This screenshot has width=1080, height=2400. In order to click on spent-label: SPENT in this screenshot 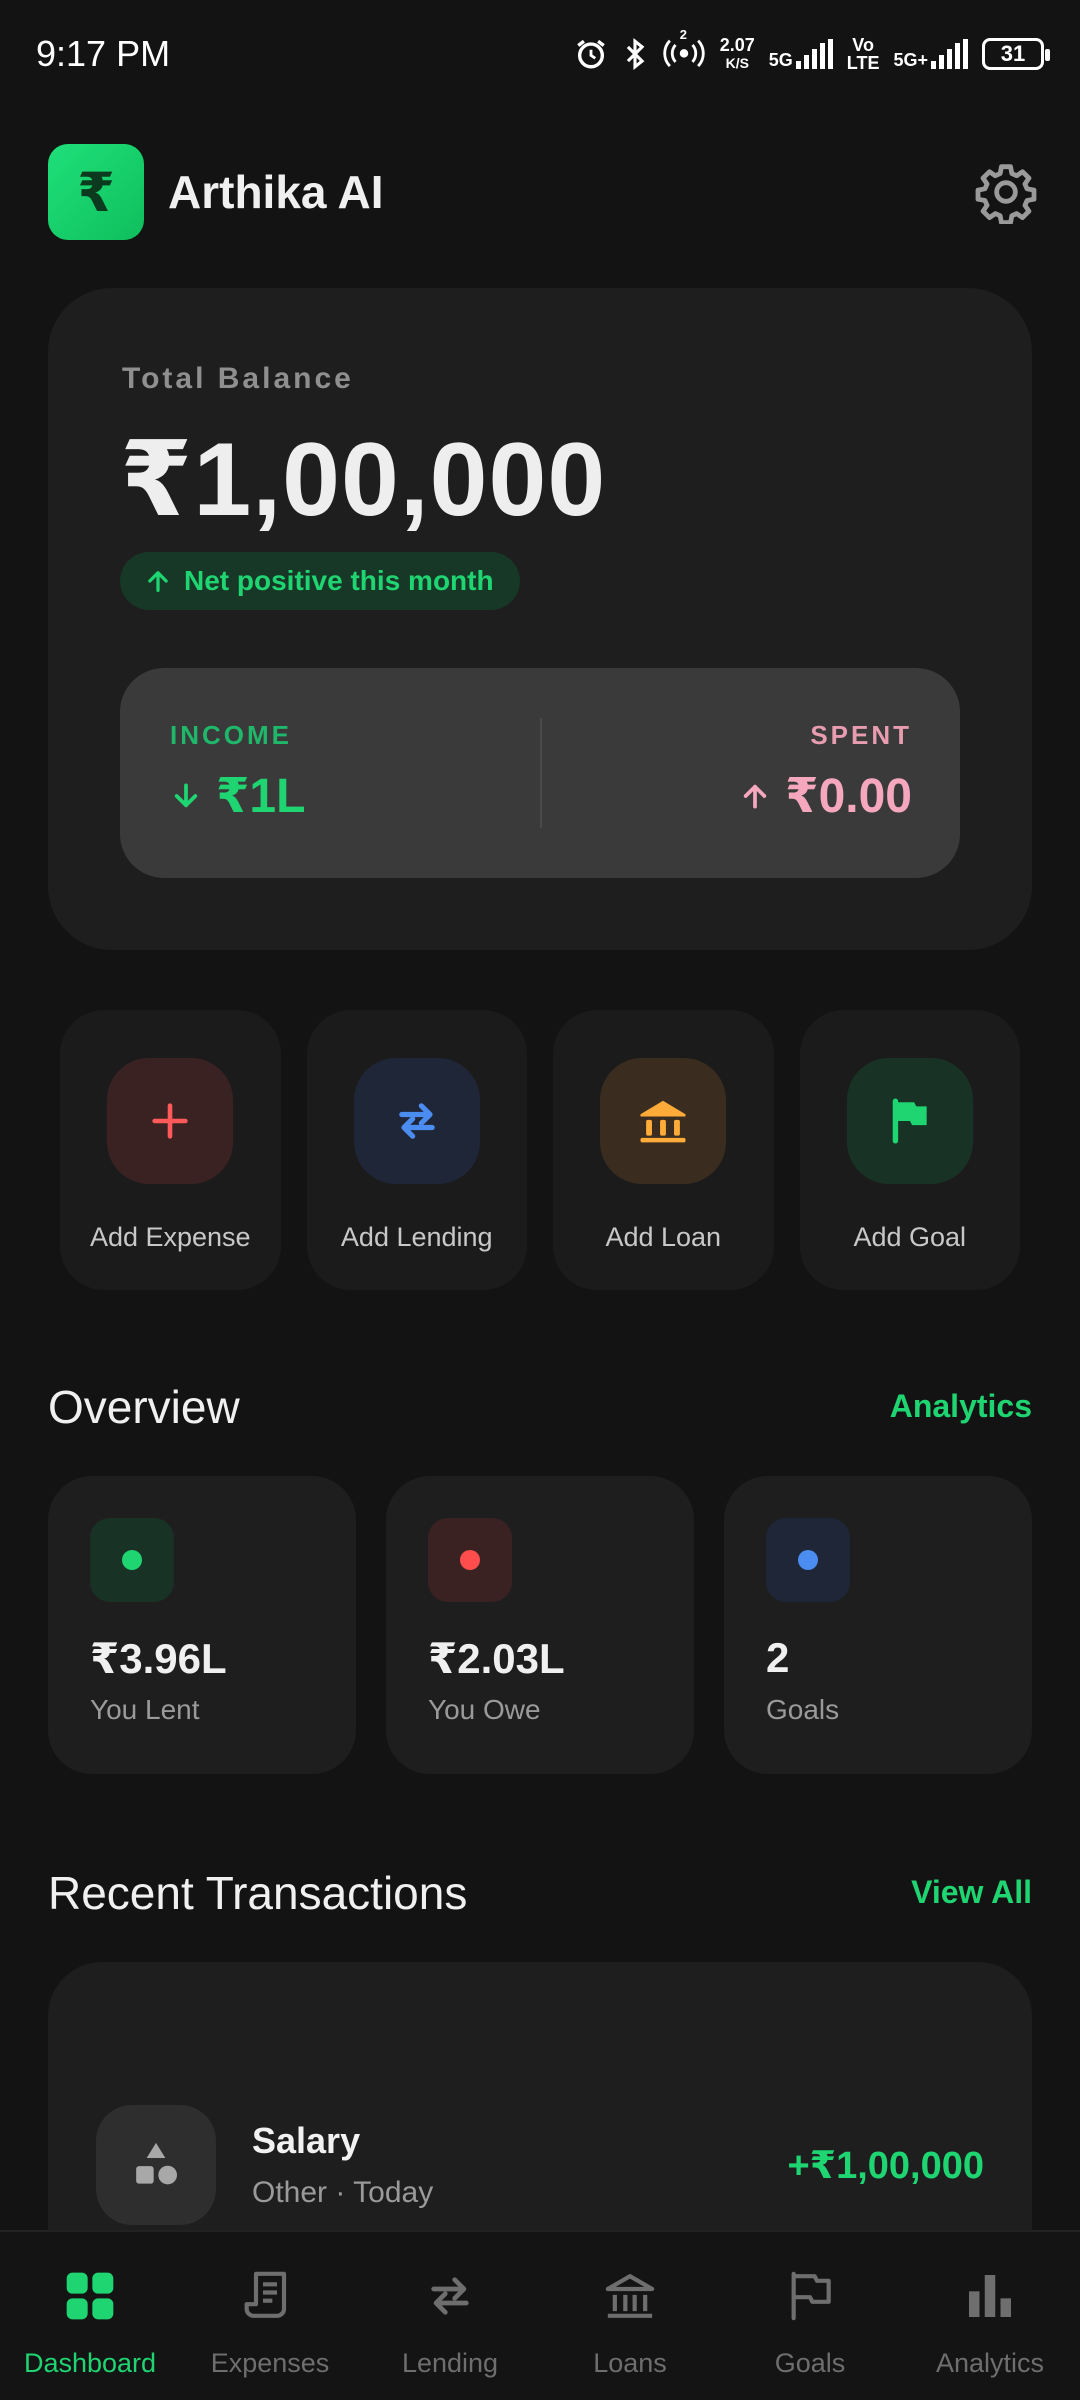, I will do `click(861, 735)`.